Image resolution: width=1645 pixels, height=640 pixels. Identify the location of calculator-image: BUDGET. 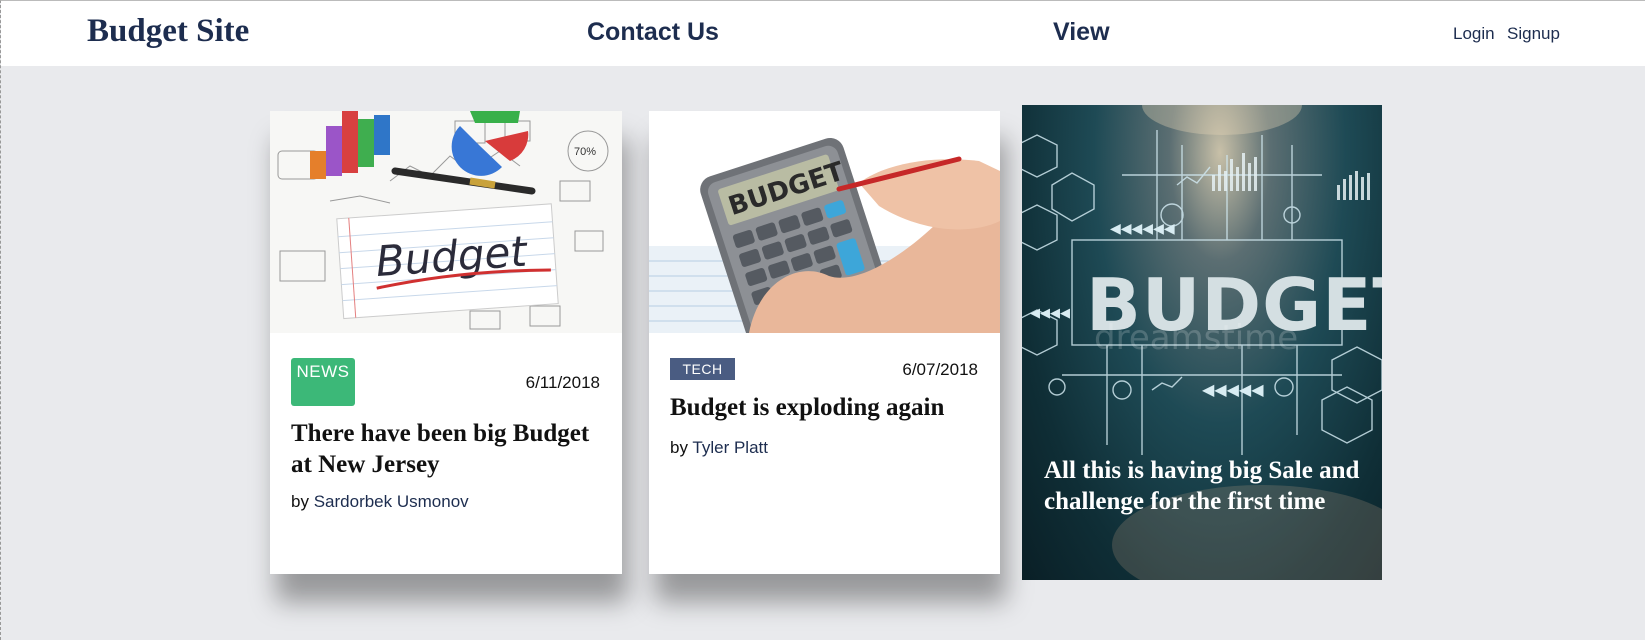
(824, 222).